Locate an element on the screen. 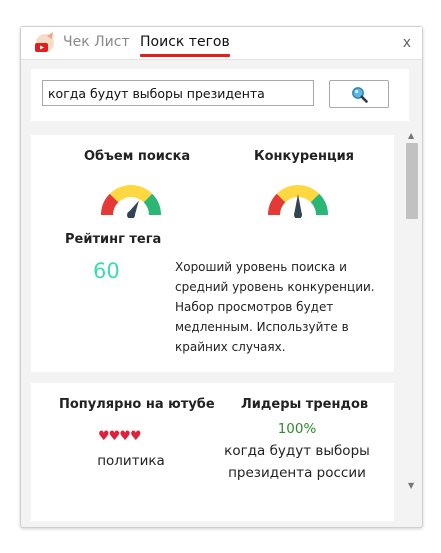 This screenshot has height=553, width=441. trend-leaders-label: Лидеры трендов is located at coordinates (305, 404).